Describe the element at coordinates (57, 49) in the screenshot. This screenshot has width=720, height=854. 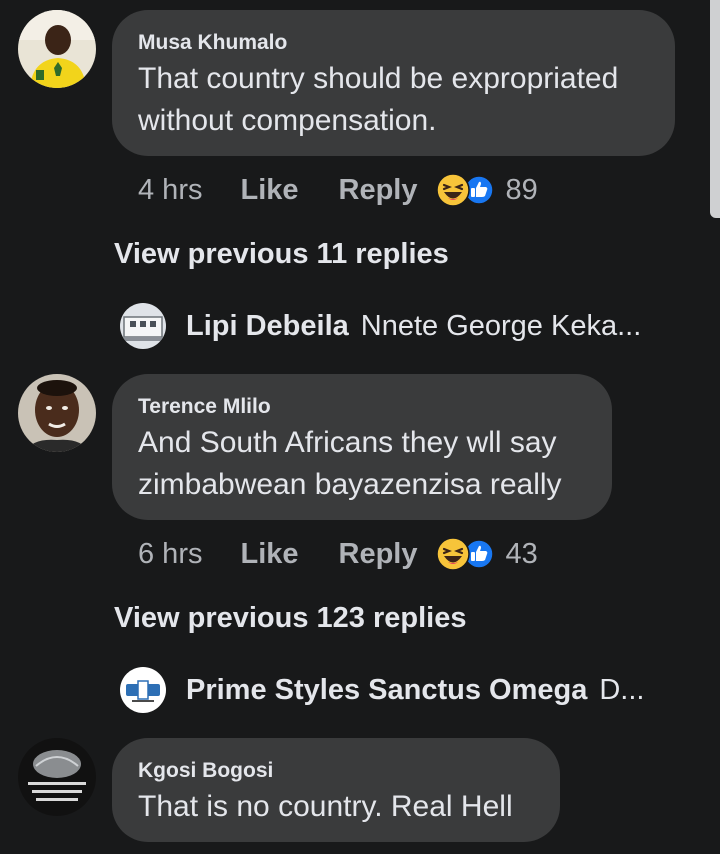
I see `avatar-musa-khumalo` at that location.